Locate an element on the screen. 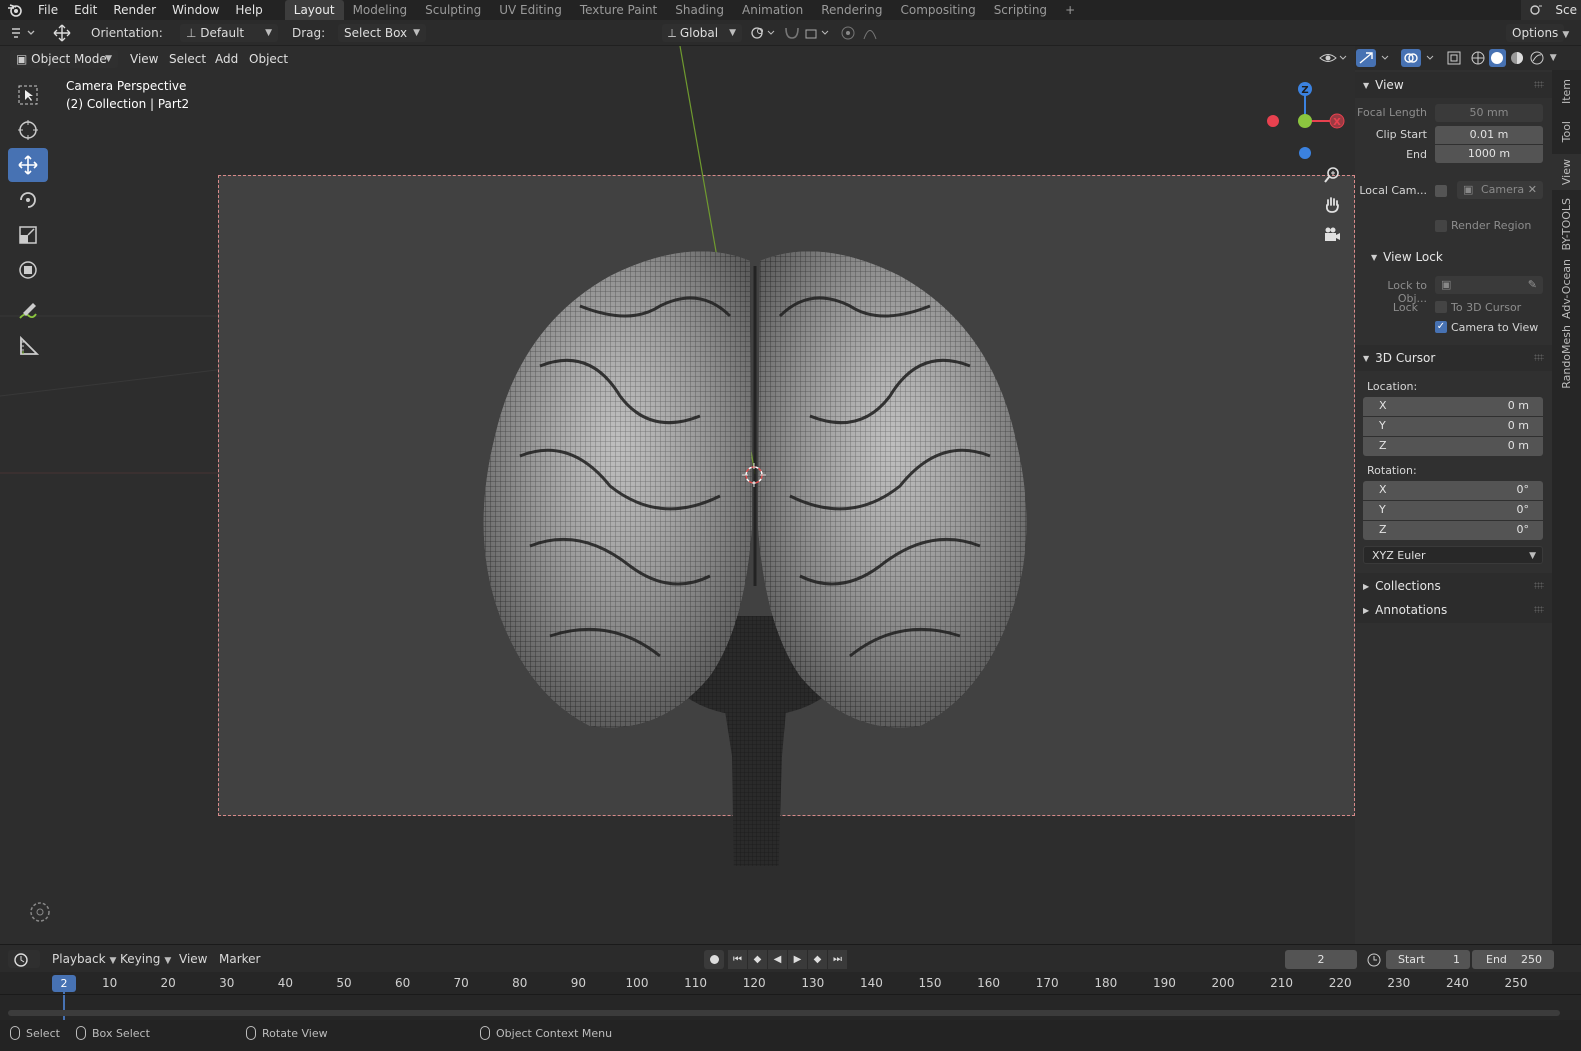  tab-item: Item is located at coordinates (1566, 92).